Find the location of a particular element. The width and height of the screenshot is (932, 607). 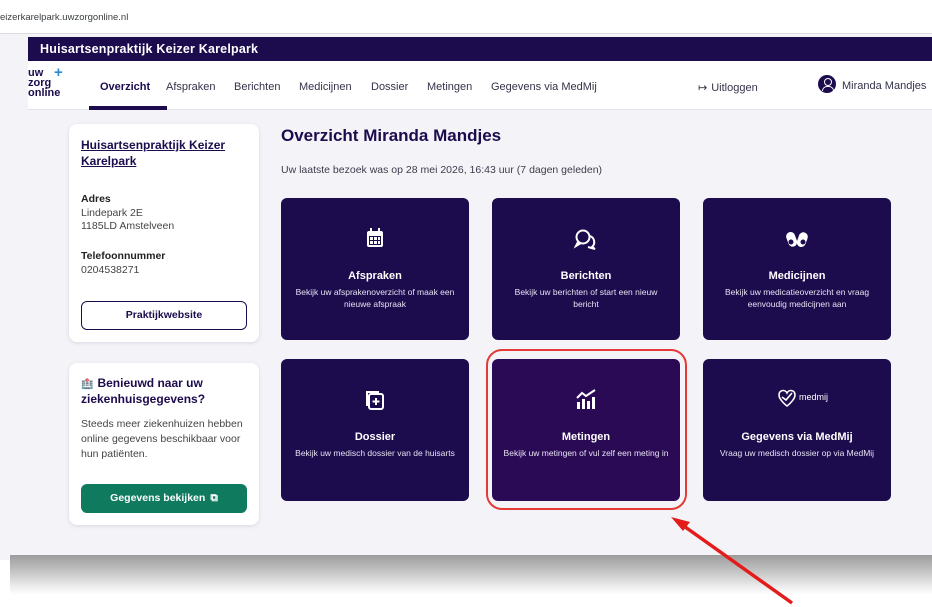

url-text: eizerkarelpark.uwzorgonline.nl is located at coordinates (64, 17).